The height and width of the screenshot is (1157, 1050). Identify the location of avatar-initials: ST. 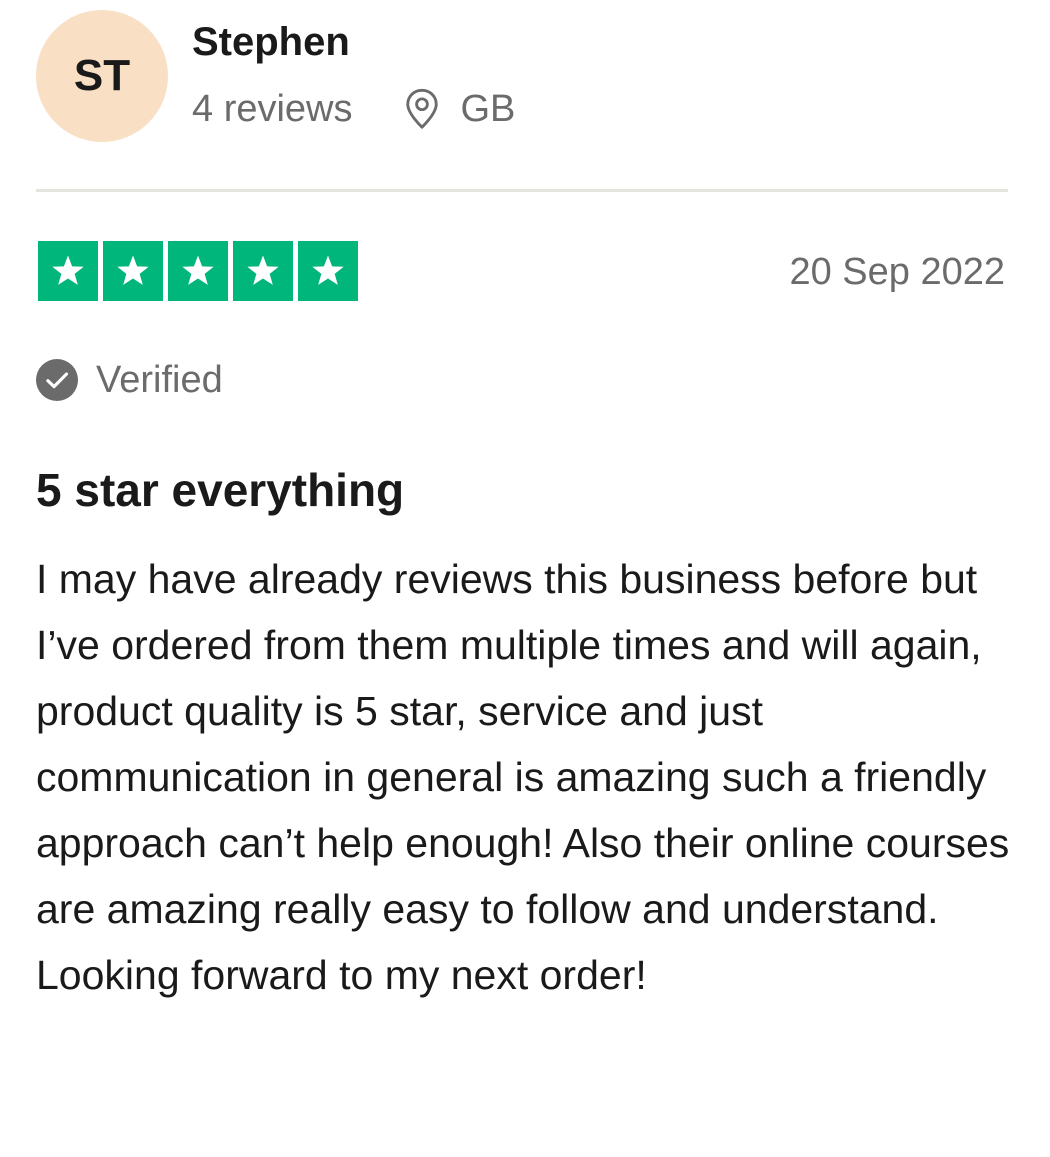
(102, 75).